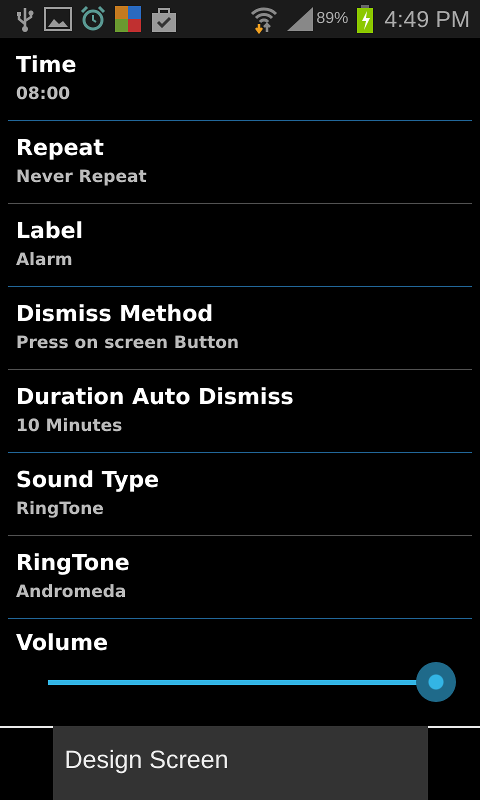  What do you see at coordinates (300, 19) in the screenshot?
I see `signal-icon` at bounding box center [300, 19].